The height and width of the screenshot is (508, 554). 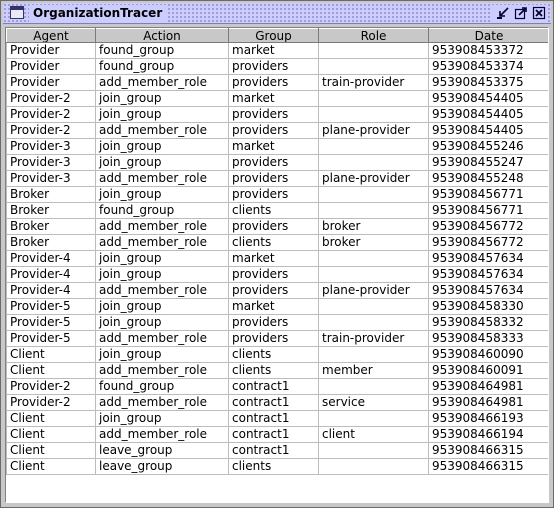 I want to click on column-header-role: Role, so click(x=373, y=35).